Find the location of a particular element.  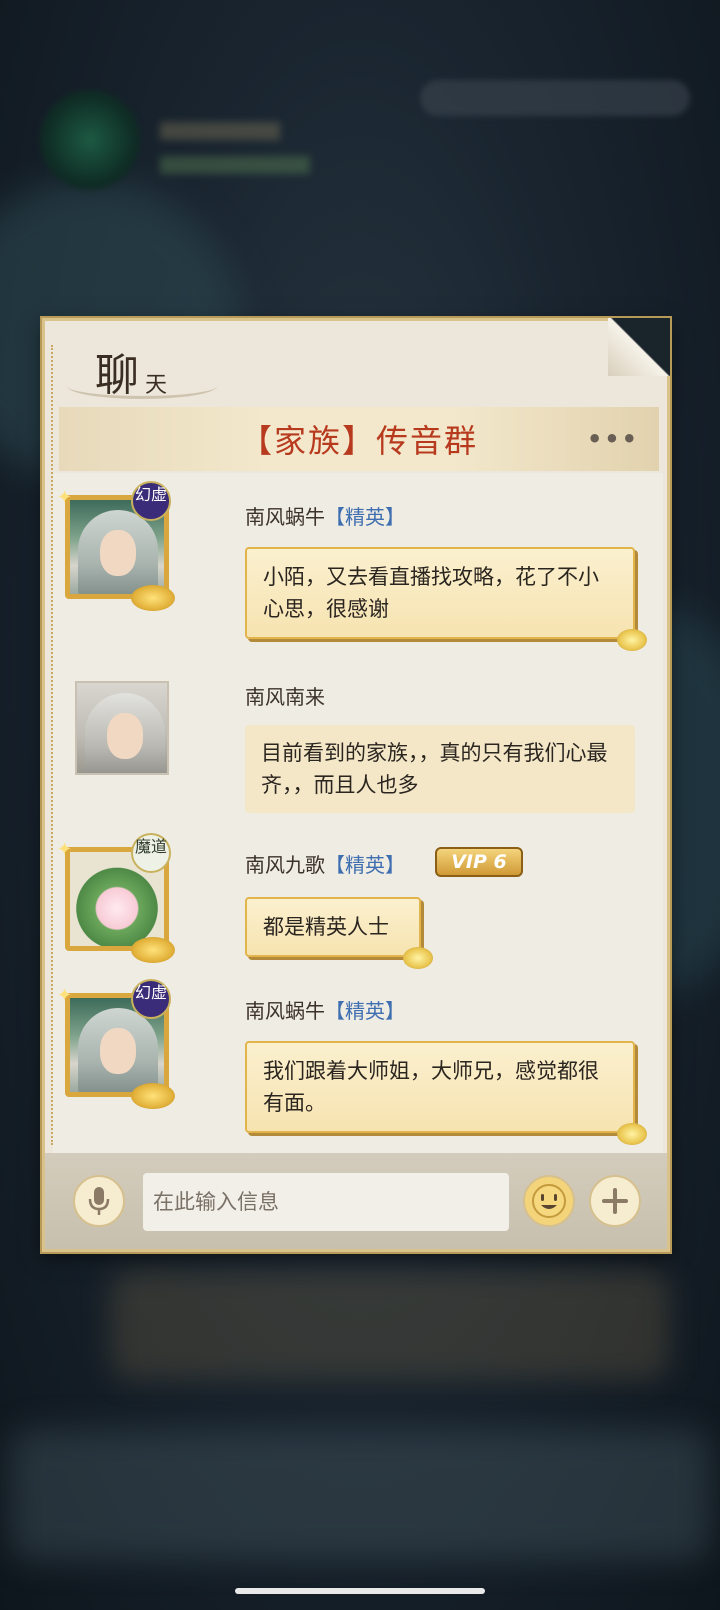

message-bubble: 小陌，又去看直播找攻略，花了不小心思，很感谢 is located at coordinates (446, 599).